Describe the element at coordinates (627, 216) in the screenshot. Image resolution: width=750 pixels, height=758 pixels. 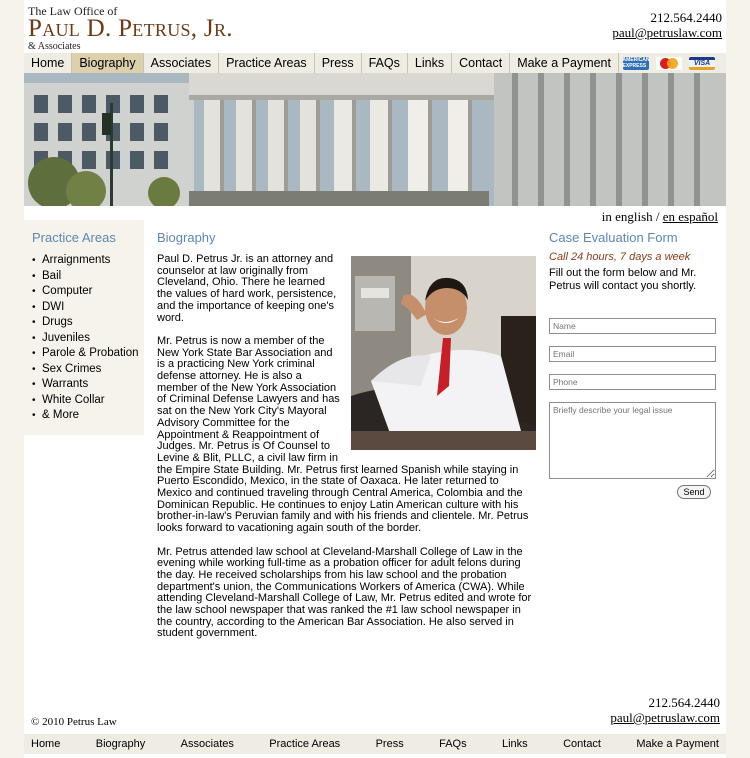
I see `lang-english: in english` at that location.